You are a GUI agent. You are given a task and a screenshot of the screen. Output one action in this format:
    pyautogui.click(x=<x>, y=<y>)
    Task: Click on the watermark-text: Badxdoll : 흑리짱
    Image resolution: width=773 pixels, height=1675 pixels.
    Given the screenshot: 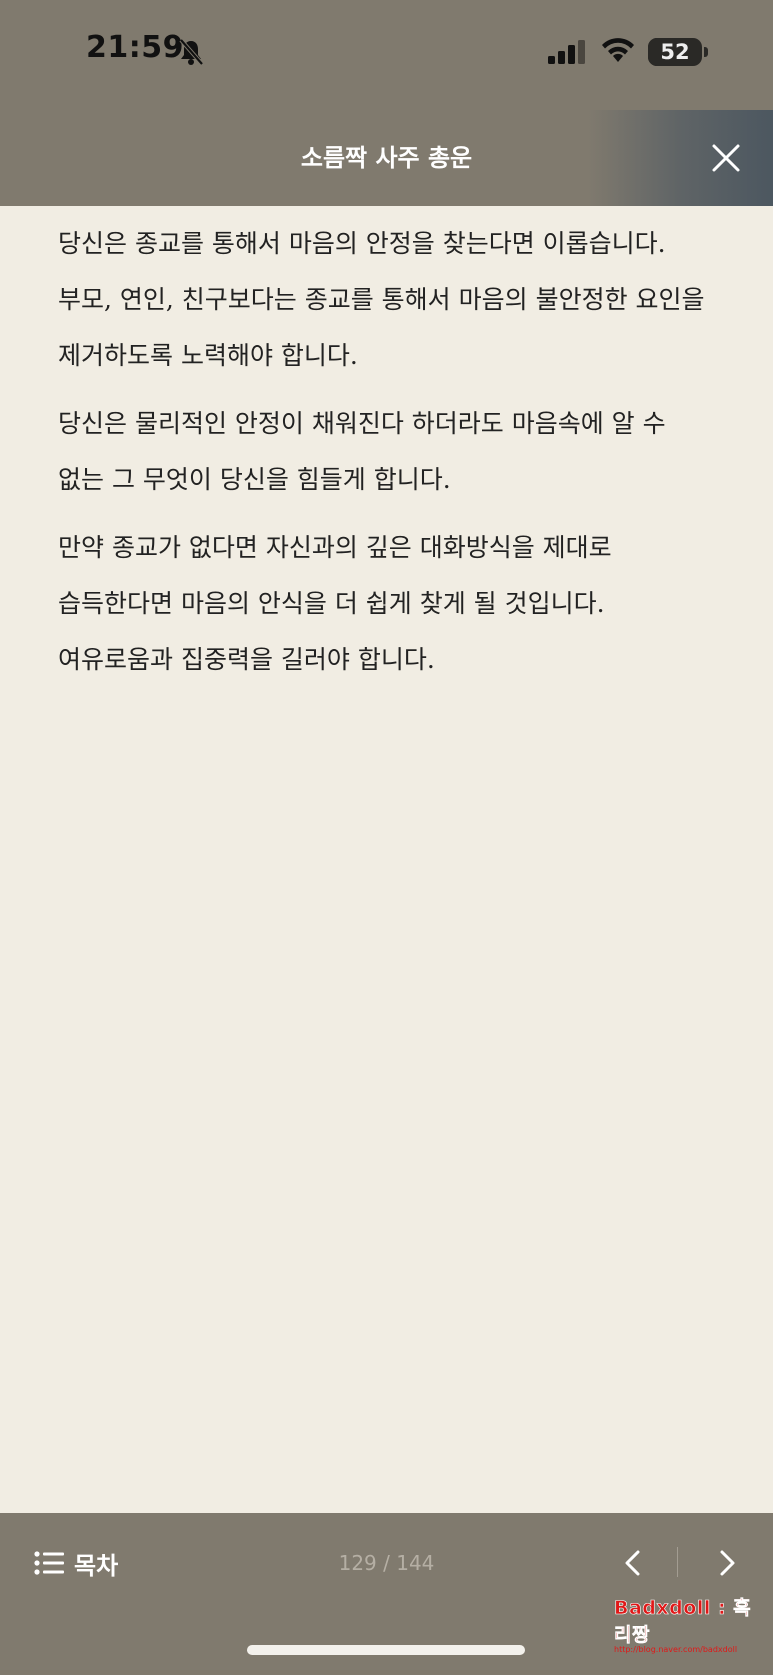 What is the action you would take?
    pyautogui.click(x=683, y=1622)
    